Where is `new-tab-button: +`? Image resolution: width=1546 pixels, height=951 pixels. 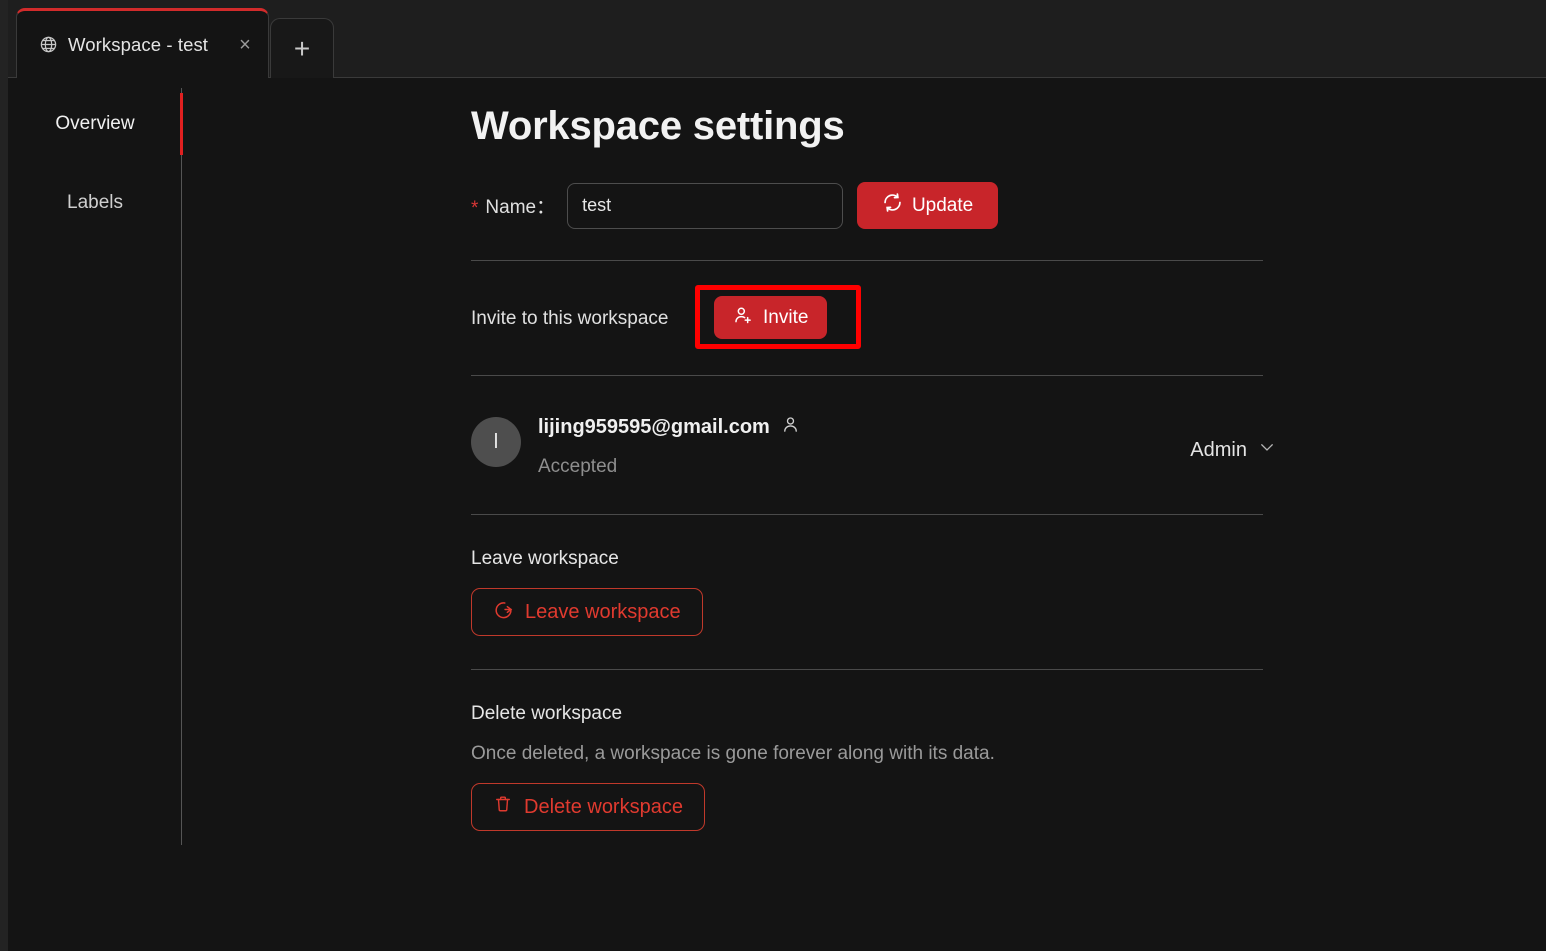
new-tab-button: + is located at coordinates (302, 48).